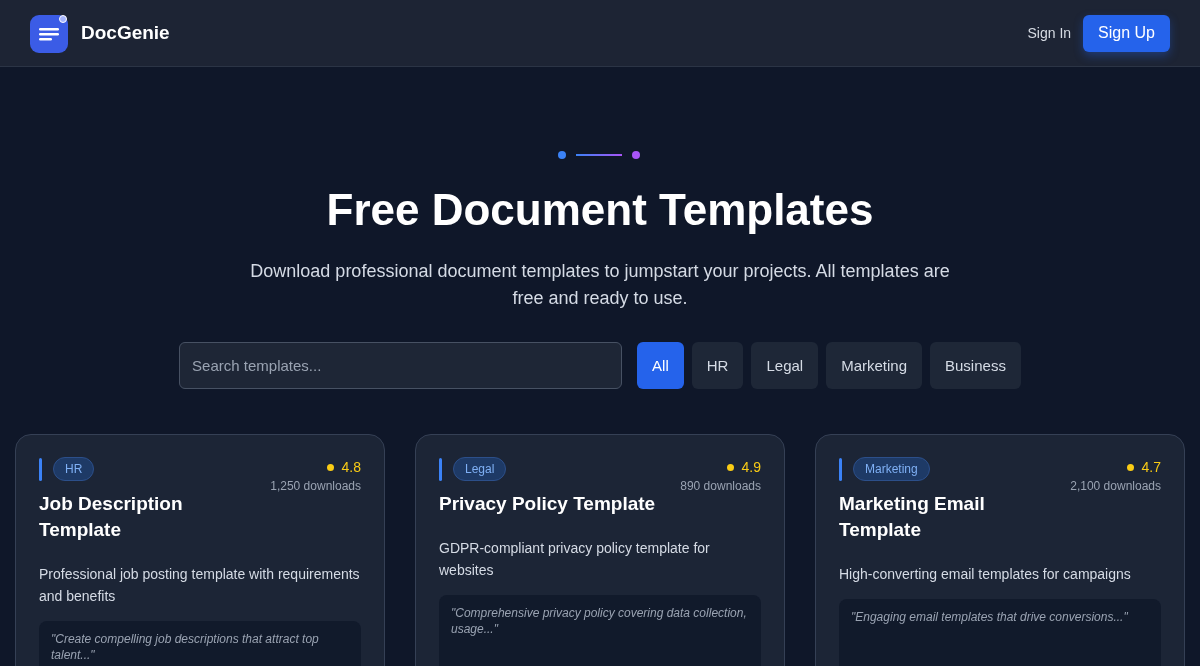 This screenshot has width=1200, height=666. What do you see at coordinates (1049, 33) in the screenshot?
I see `sign-in-link: Sign In` at bounding box center [1049, 33].